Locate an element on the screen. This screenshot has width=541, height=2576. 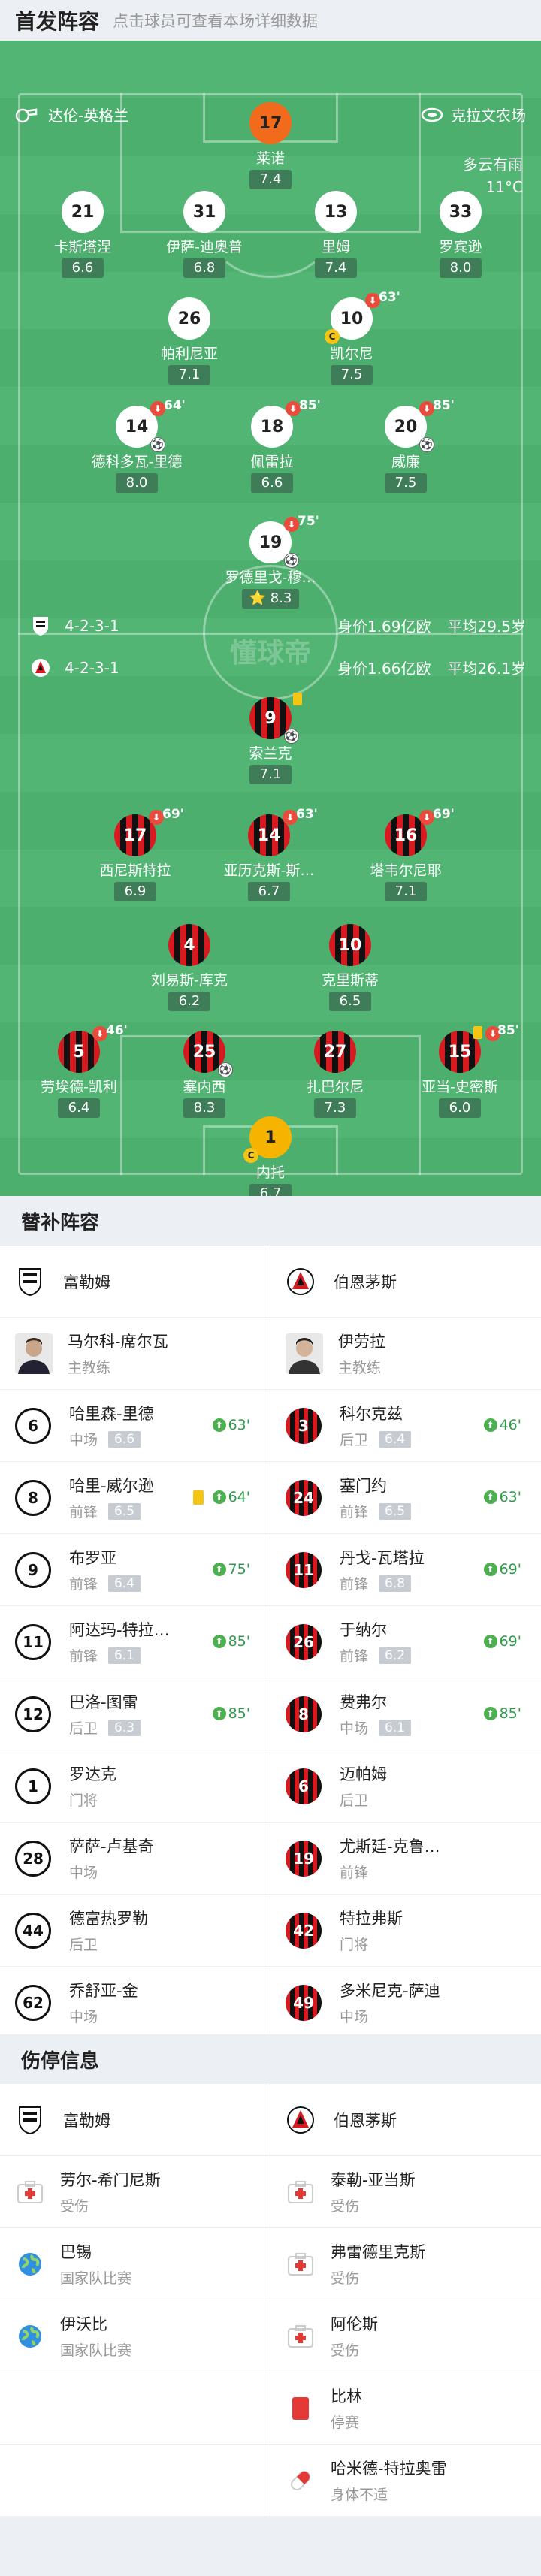
sub-player: 42 特拉弗斯 门将 is located at coordinates (405, 1931).